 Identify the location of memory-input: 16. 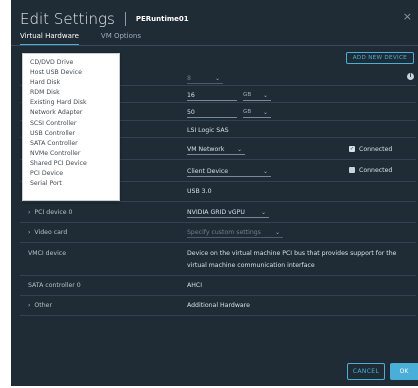
(212, 96).